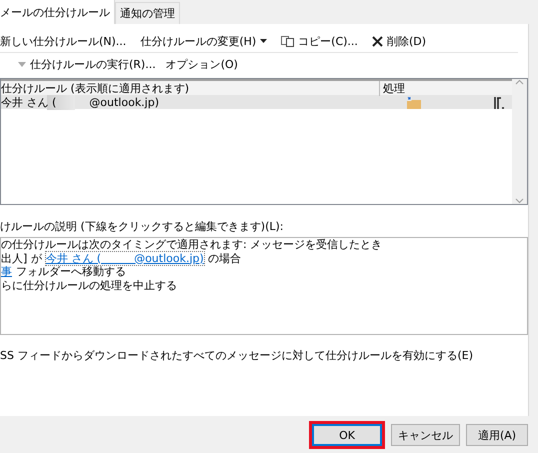  Describe the element at coordinates (89, 285) in the screenshot. I see `description-text: らに仕分けルールの処理を中止する` at that location.